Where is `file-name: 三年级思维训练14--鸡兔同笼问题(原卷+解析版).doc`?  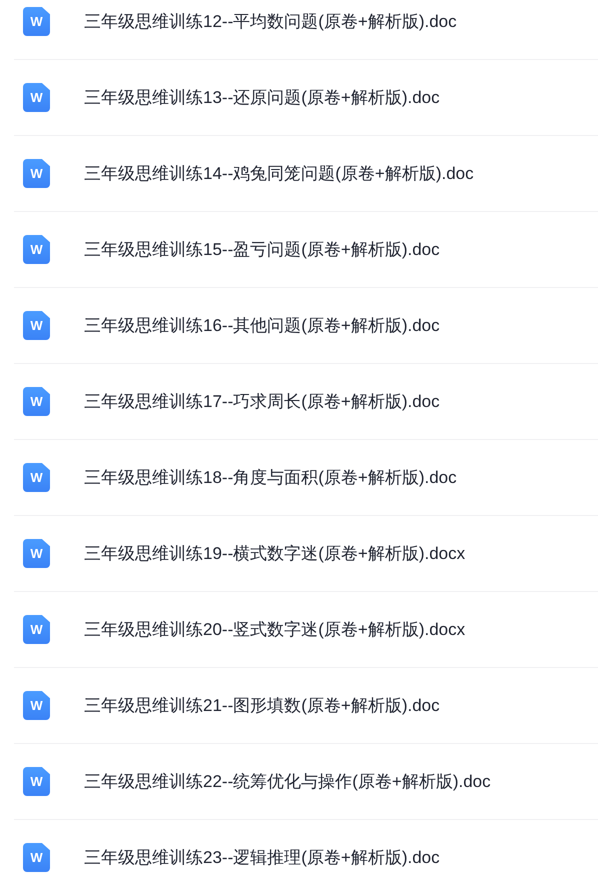
file-name: 三年级思维训练14--鸡兔同笼问题(原卷+解析版).doc is located at coordinates (279, 173).